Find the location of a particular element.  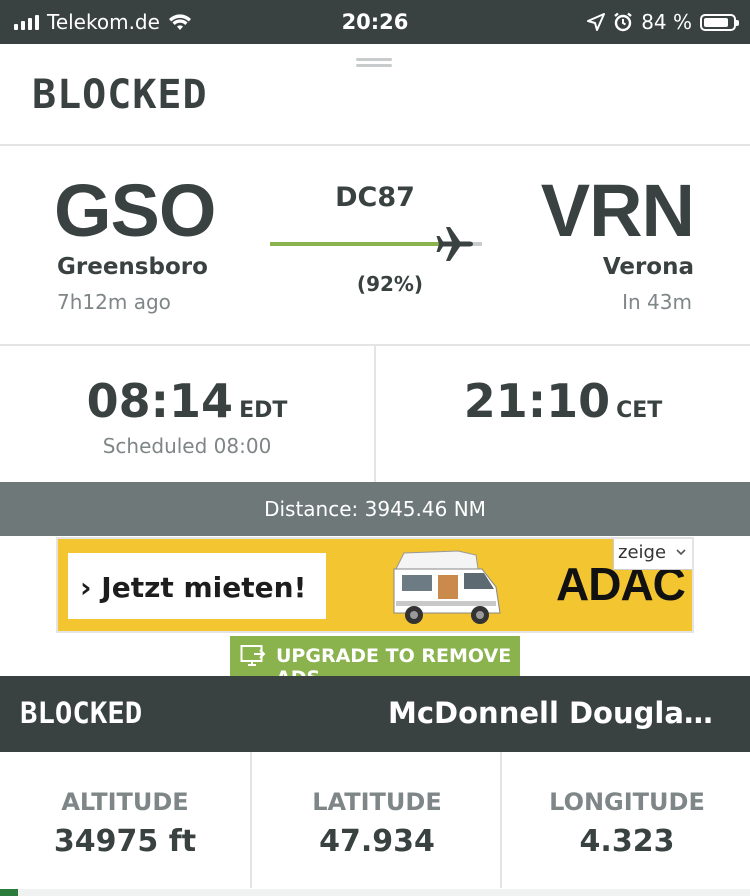

latitude-stat: LATITUDE 47.934 is located at coordinates (376, 820).